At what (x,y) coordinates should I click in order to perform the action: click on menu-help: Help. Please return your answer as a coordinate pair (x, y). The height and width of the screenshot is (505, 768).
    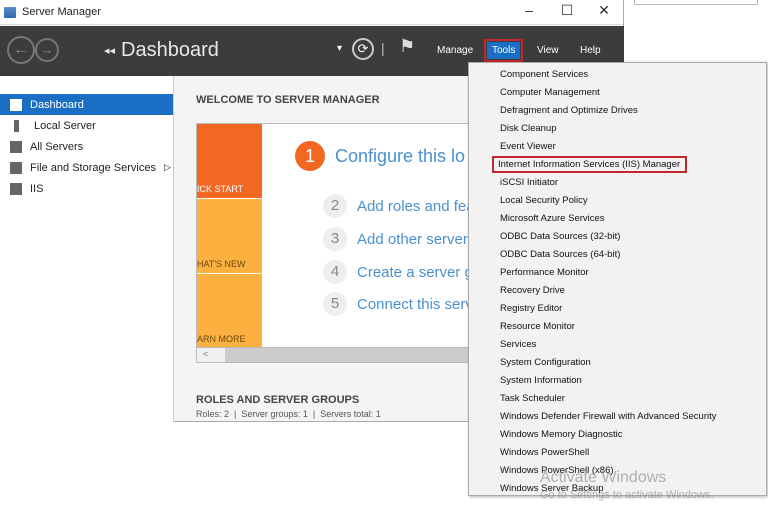
    Looking at the image, I should click on (590, 50).